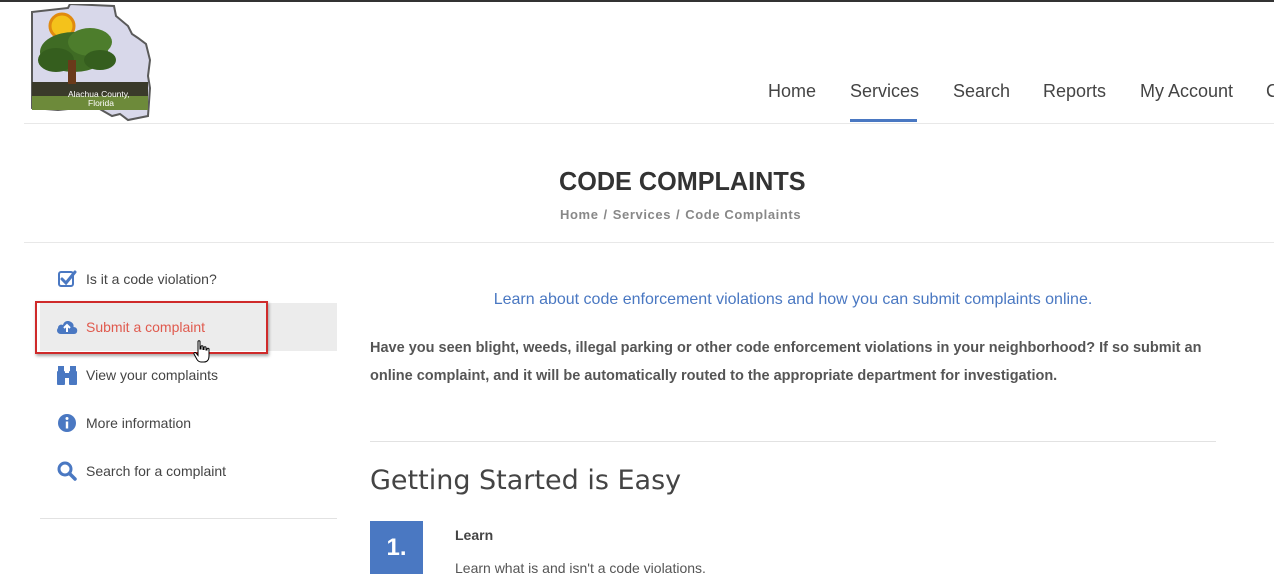  Describe the element at coordinates (649, 123) in the screenshot. I see `header-divider` at that location.